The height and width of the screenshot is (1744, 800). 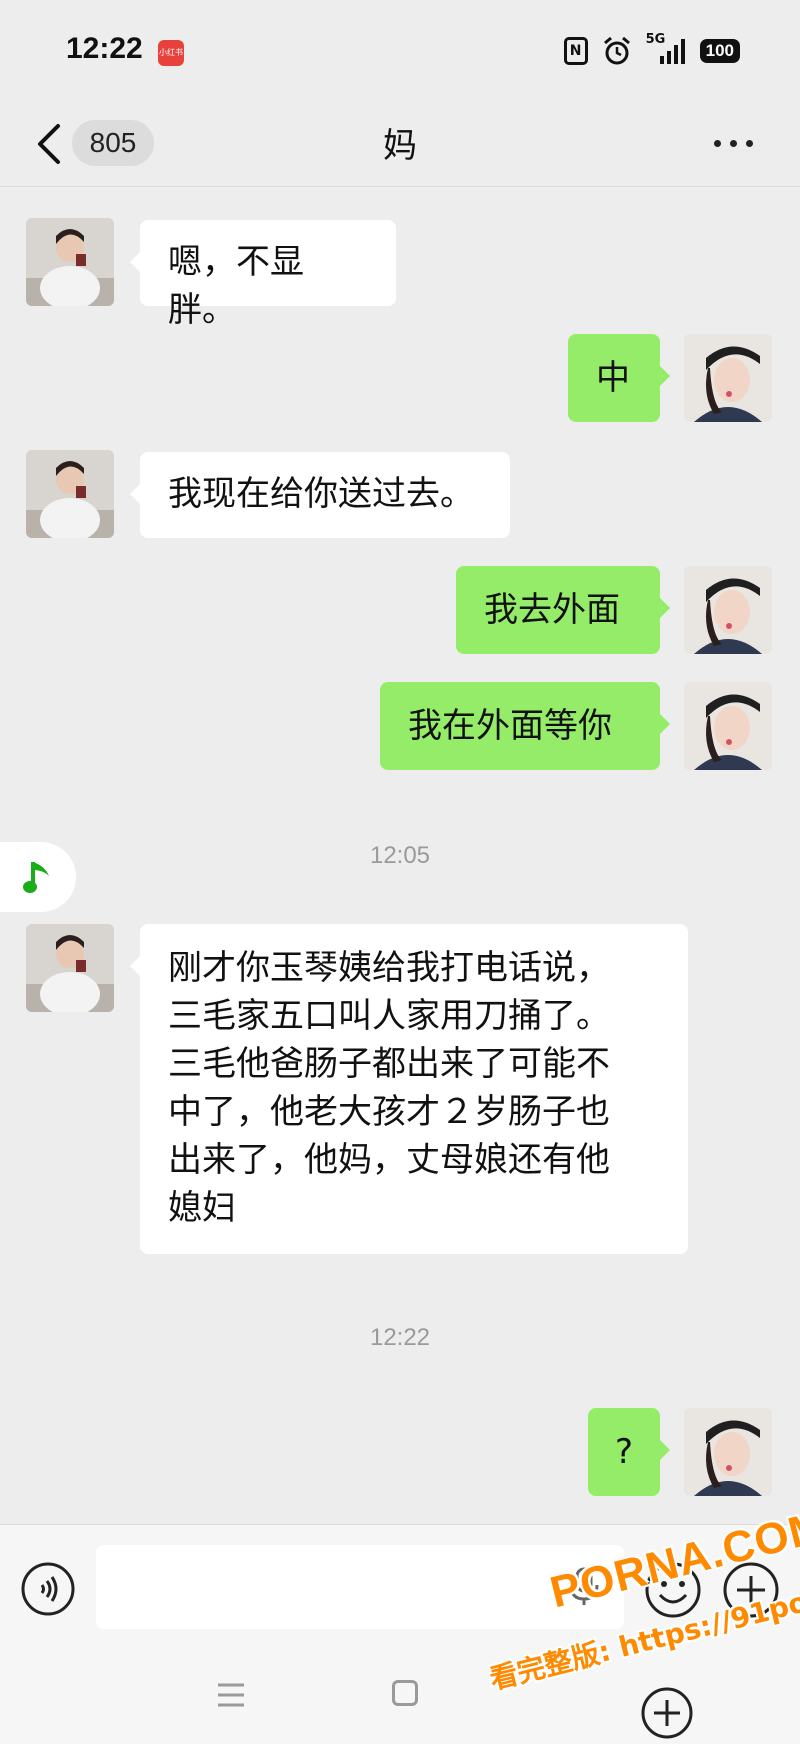 What do you see at coordinates (400, 1337) in the screenshot?
I see `message-timestamp: 12:22` at bounding box center [400, 1337].